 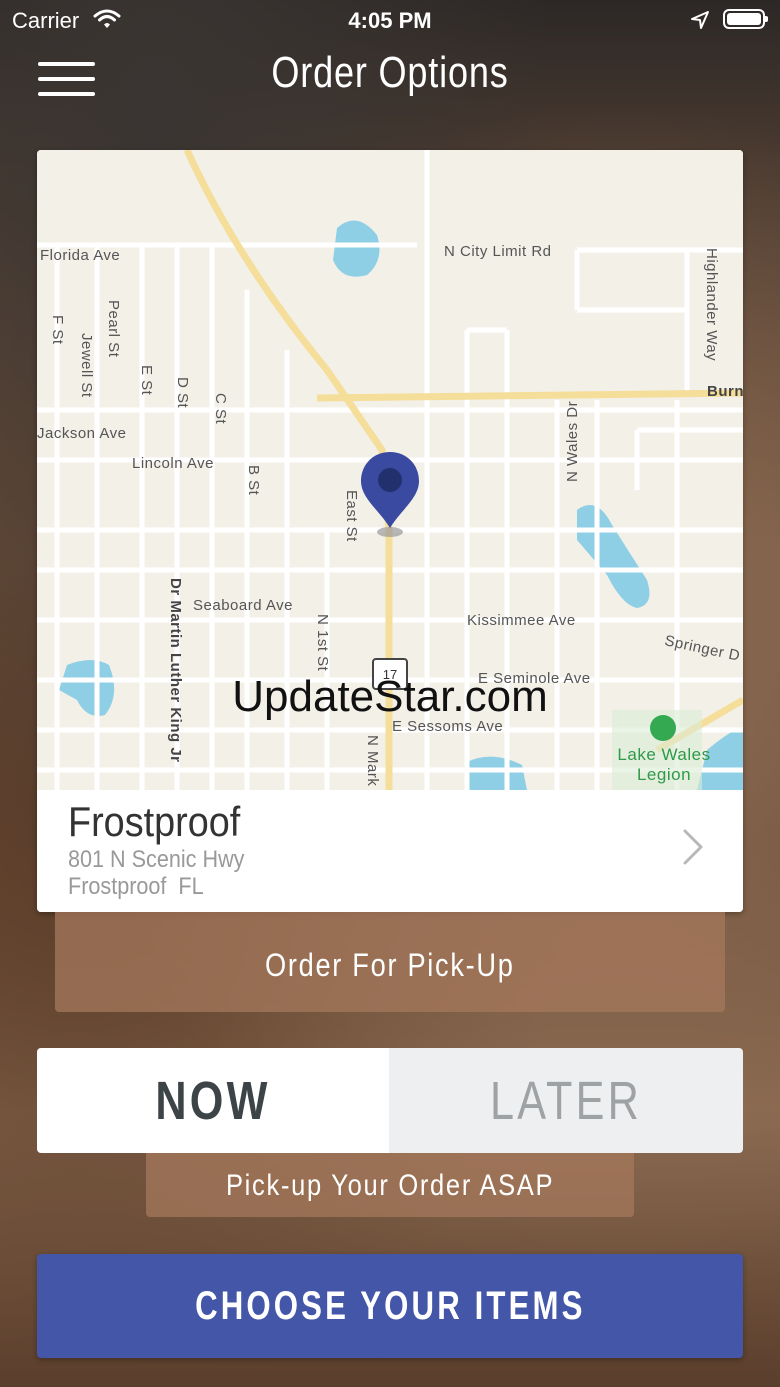 I want to click on toggle-now-label: NOW, so click(x=213, y=1101).